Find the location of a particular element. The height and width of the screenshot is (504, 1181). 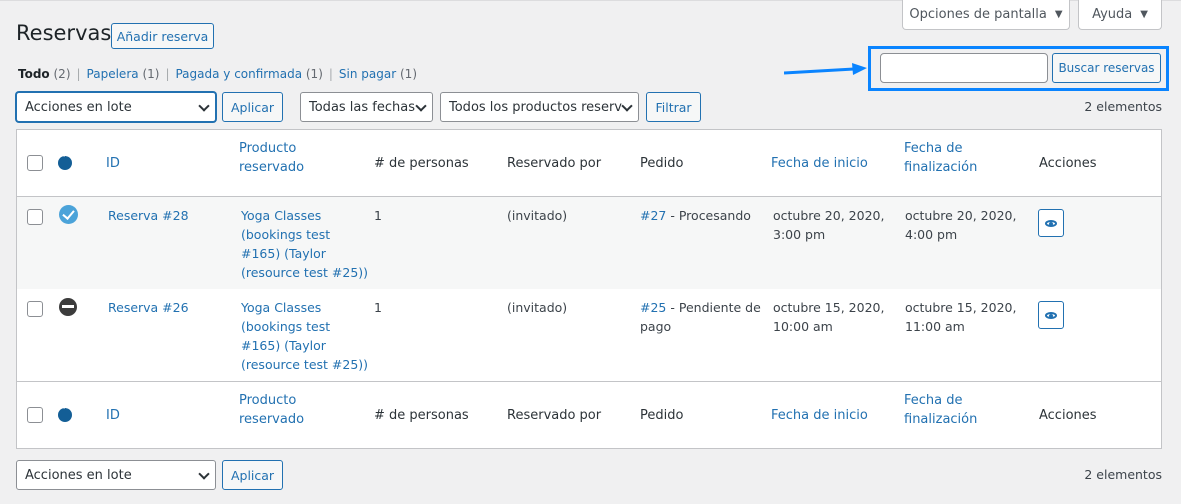

confirmed-check-icon is located at coordinates (68, 214).